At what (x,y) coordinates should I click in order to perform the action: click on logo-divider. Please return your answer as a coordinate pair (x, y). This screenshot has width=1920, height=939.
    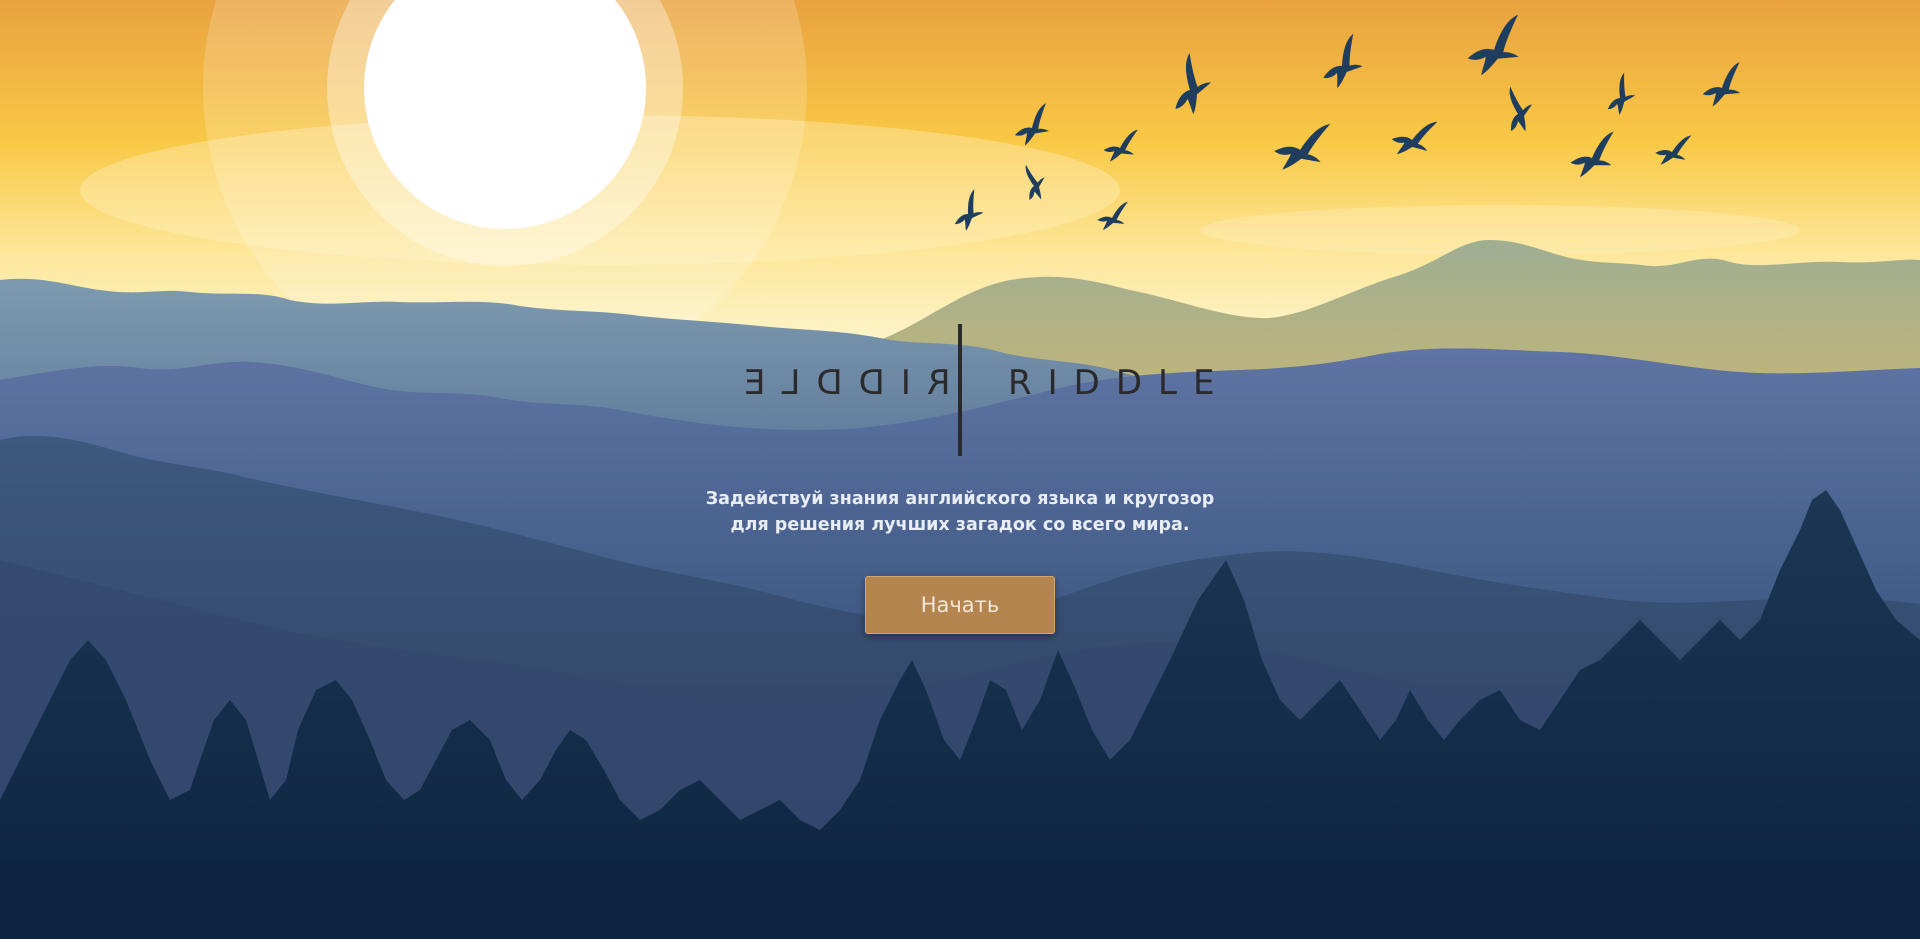
    Looking at the image, I should click on (960, 390).